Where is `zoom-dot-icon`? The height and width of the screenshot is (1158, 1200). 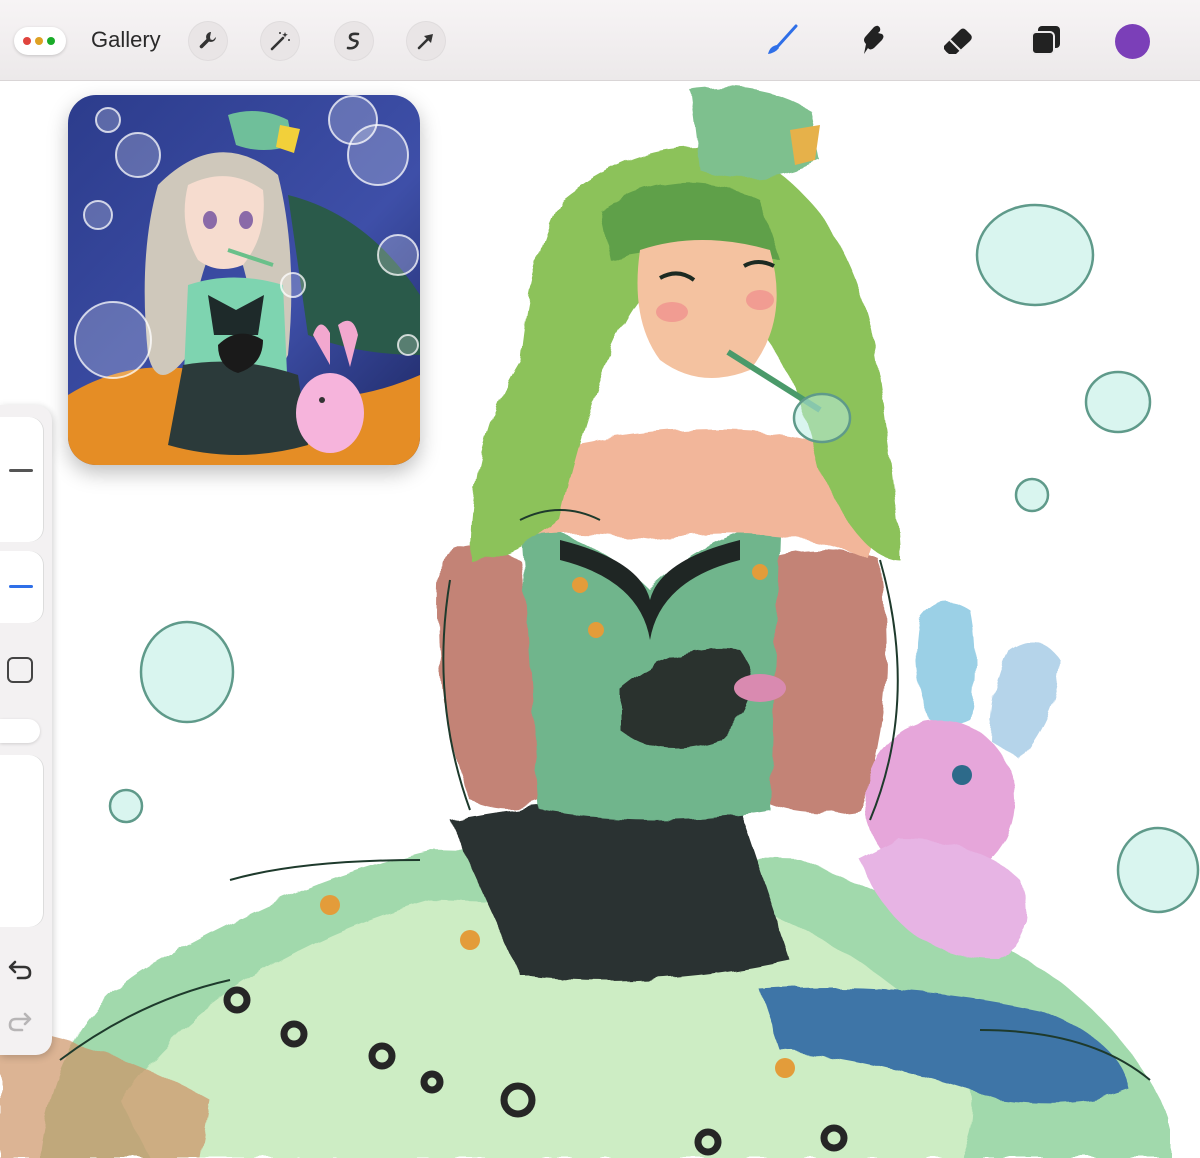 zoom-dot-icon is located at coordinates (51, 41).